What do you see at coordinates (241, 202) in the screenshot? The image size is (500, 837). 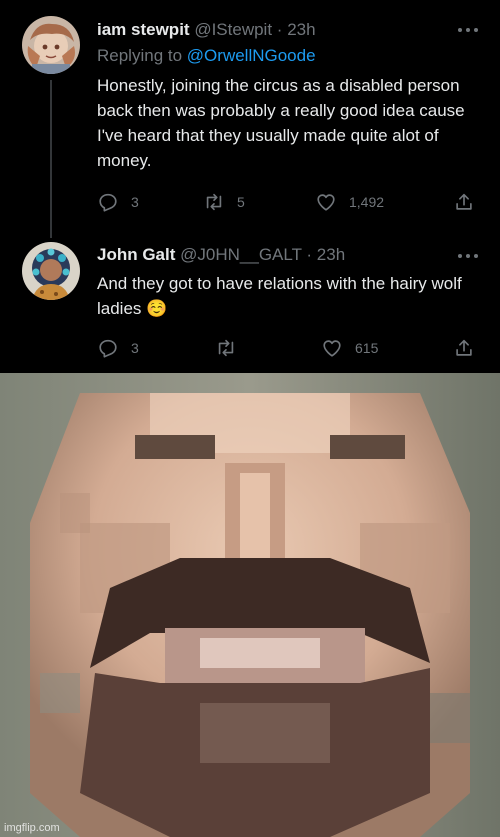 I see `retweet-count: 5` at bounding box center [241, 202].